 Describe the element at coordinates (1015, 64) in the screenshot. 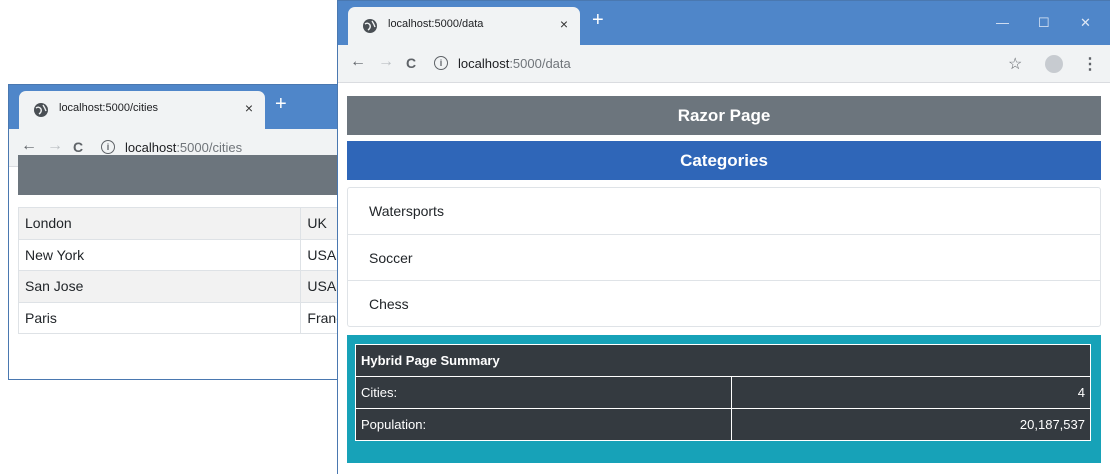

I see `bookmark-star-icon: ☆` at that location.